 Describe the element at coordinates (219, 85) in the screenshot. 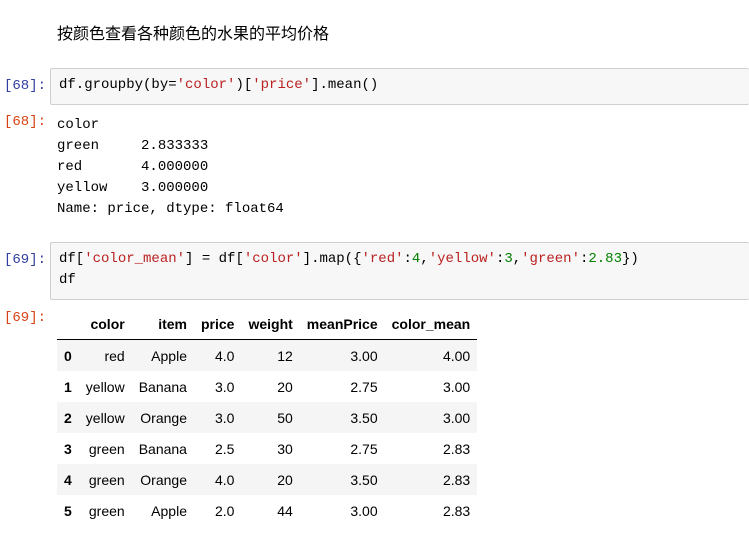

I see `code-line: df.groupby(by='color')['price'].mean()` at that location.